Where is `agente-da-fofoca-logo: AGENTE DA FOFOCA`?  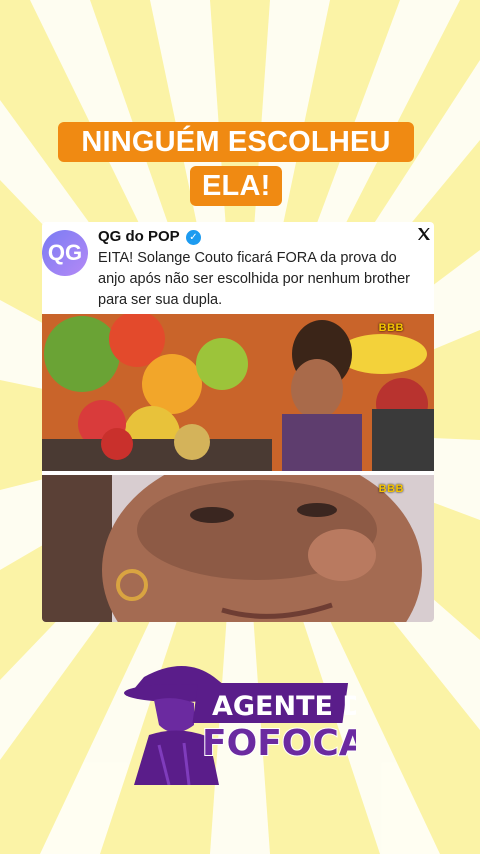 agente-da-fofoca-logo: AGENTE DA FOFOCA is located at coordinates (240, 725).